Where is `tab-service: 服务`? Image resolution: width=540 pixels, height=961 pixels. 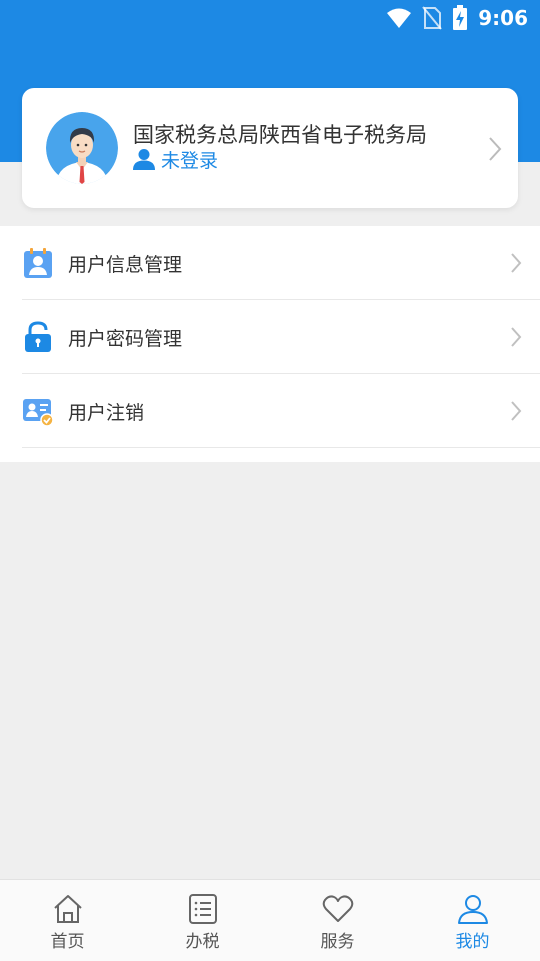 tab-service: 服务 is located at coordinates (337, 920).